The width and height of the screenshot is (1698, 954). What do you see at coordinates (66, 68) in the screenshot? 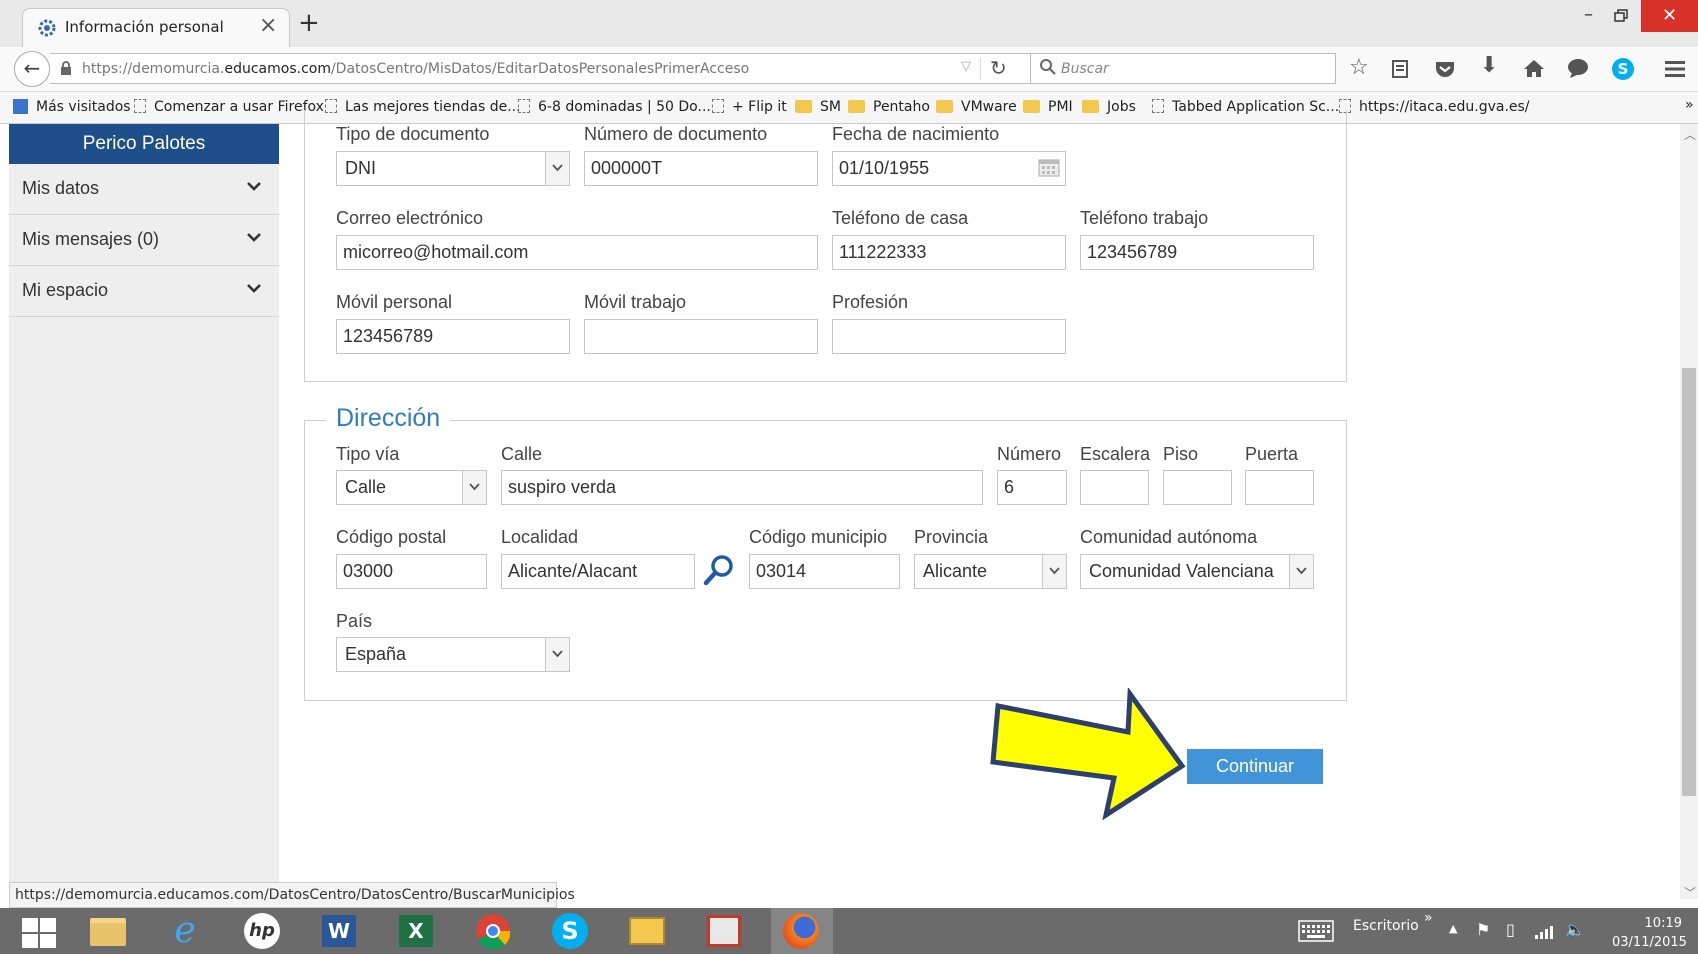
I see `lock-icon` at bounding box center [66, 68].